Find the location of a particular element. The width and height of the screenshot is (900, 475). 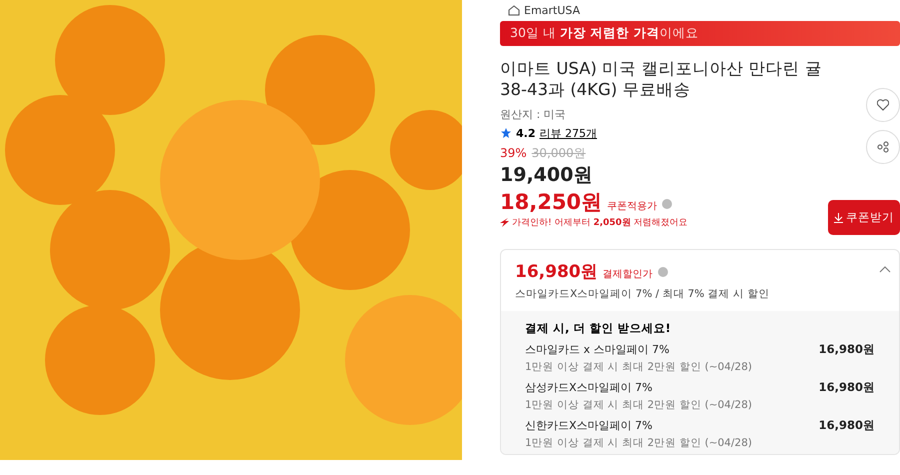

offer-name: 신한카드X스마일페이 7% is located at coordinates (589, 425).